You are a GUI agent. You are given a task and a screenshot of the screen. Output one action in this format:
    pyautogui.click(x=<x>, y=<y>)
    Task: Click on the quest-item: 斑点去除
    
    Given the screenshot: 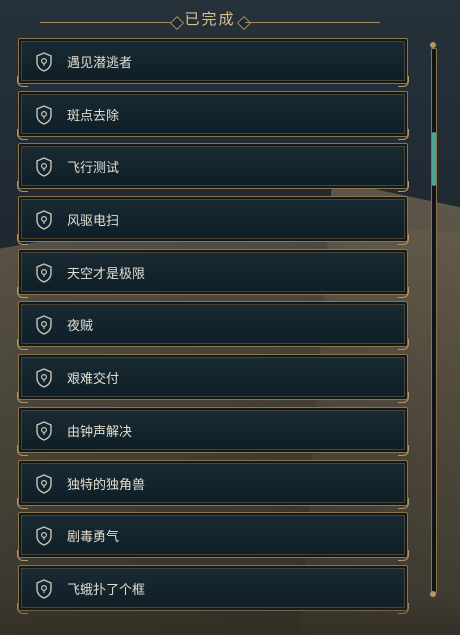 What is the action you would take?
    pyautogui.click(x=213, y=115)
    